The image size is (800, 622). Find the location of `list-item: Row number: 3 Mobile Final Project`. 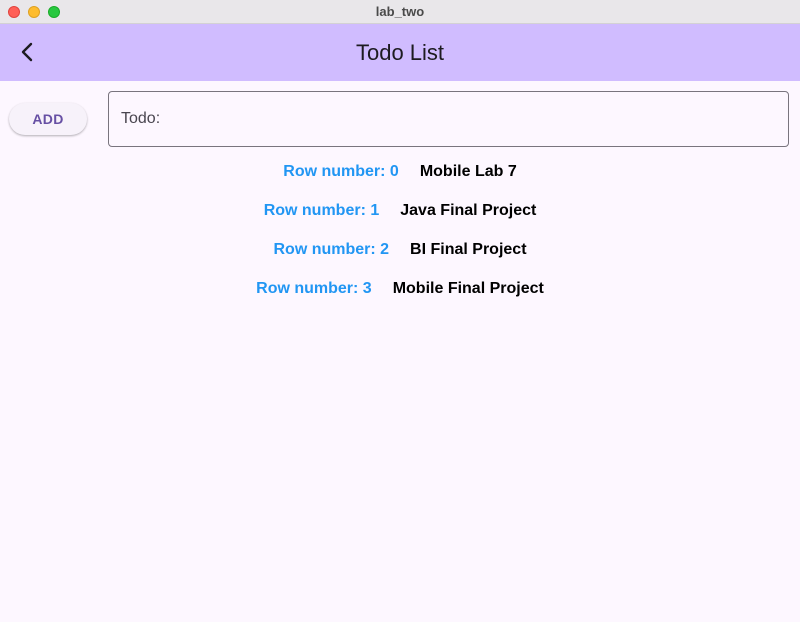

list-item: Row number: 3 Mobile Final Project is located at coordinates (400, 288).